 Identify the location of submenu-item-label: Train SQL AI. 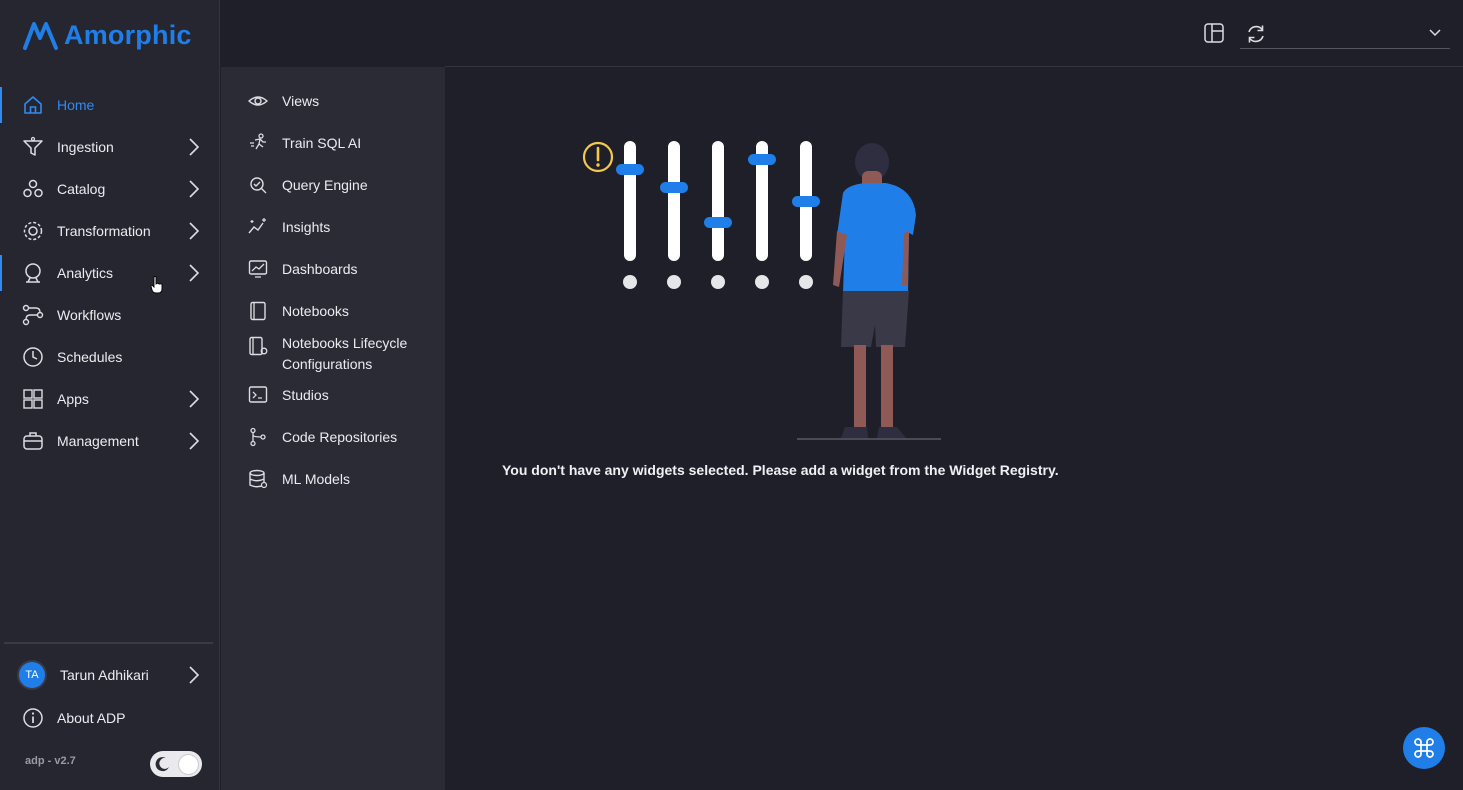
(322, 143).